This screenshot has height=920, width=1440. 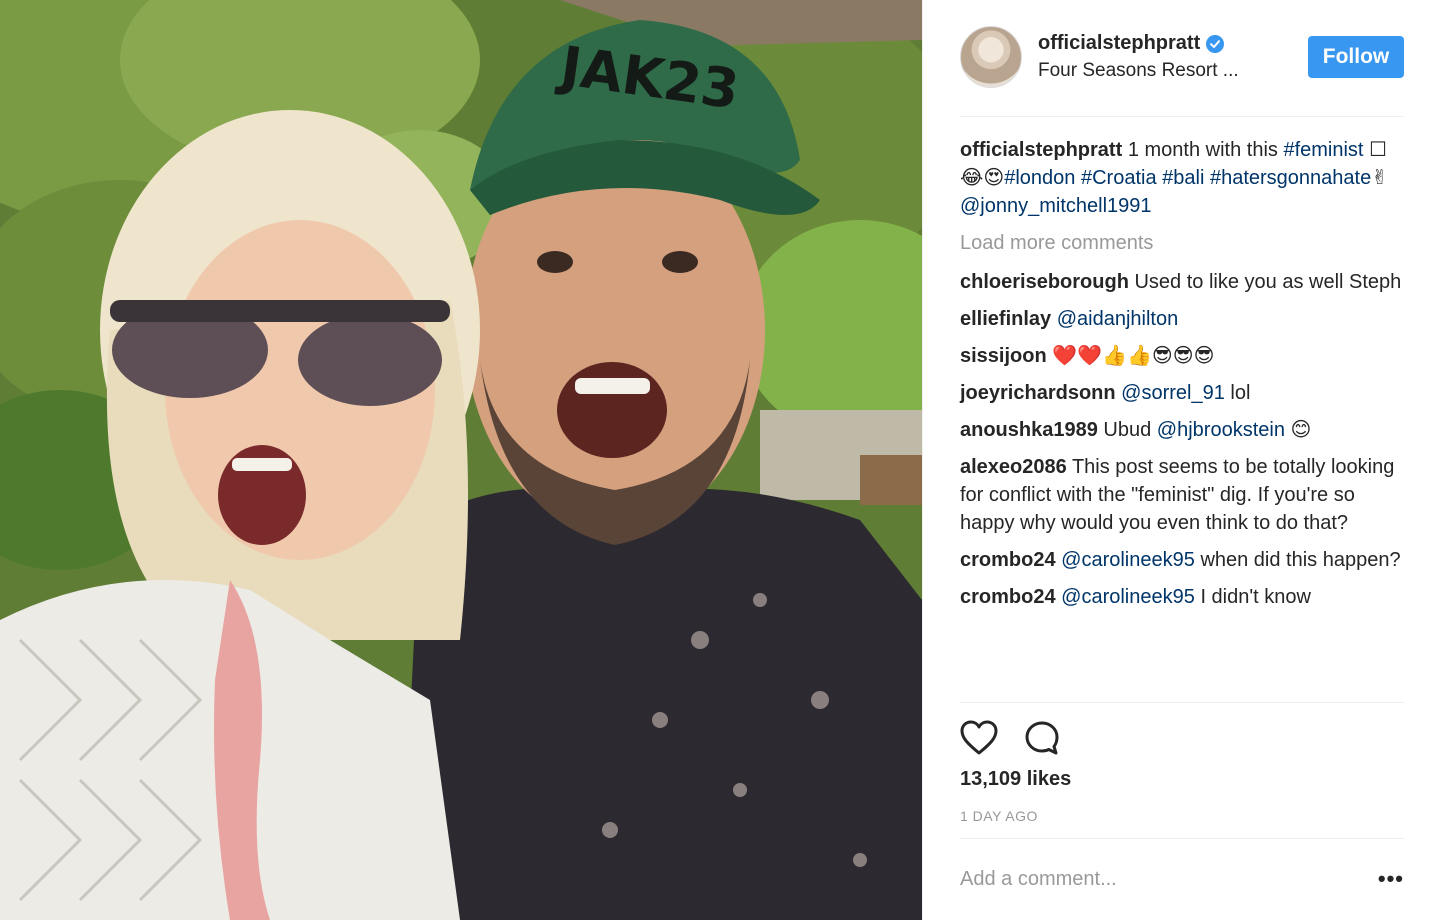 What do you see at coordinates (1356, 57) in the screenshot?
I see `follow-button: Follow` at bounding box center [1356, 57].